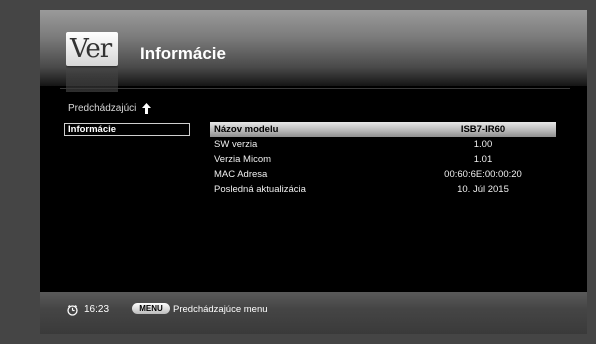  What do you see at coordinates (383, 189) in the screenshot?
I see `info-row-last-update: Posledná aktualizácia 10. Júl 2015` at bounding box center [383, 189].